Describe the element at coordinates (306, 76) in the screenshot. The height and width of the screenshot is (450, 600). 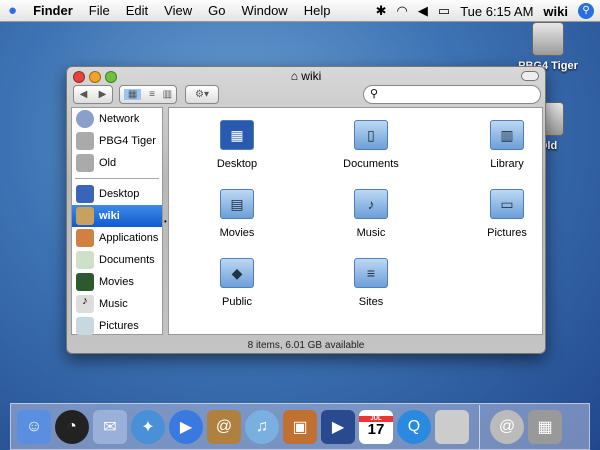
I see `window-title: ⌂ wiki` at that location.